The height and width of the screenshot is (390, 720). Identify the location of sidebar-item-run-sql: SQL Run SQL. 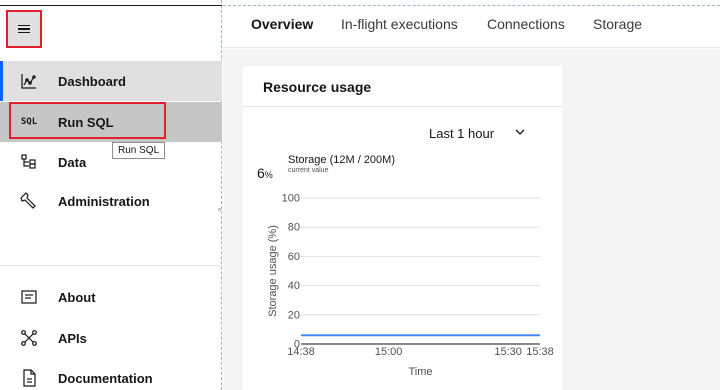
(111, 122).